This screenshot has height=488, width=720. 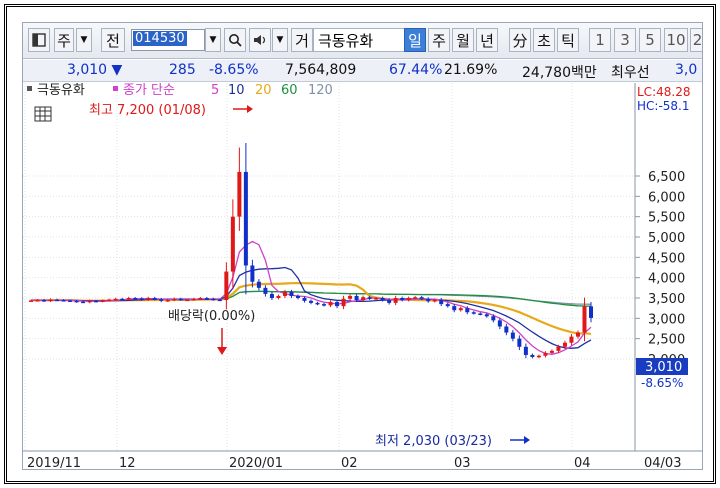 What do you see at coordinates (289, 90) in the screenshot?
I see `legend-ma60: 60` at bounding box center [289, 90].